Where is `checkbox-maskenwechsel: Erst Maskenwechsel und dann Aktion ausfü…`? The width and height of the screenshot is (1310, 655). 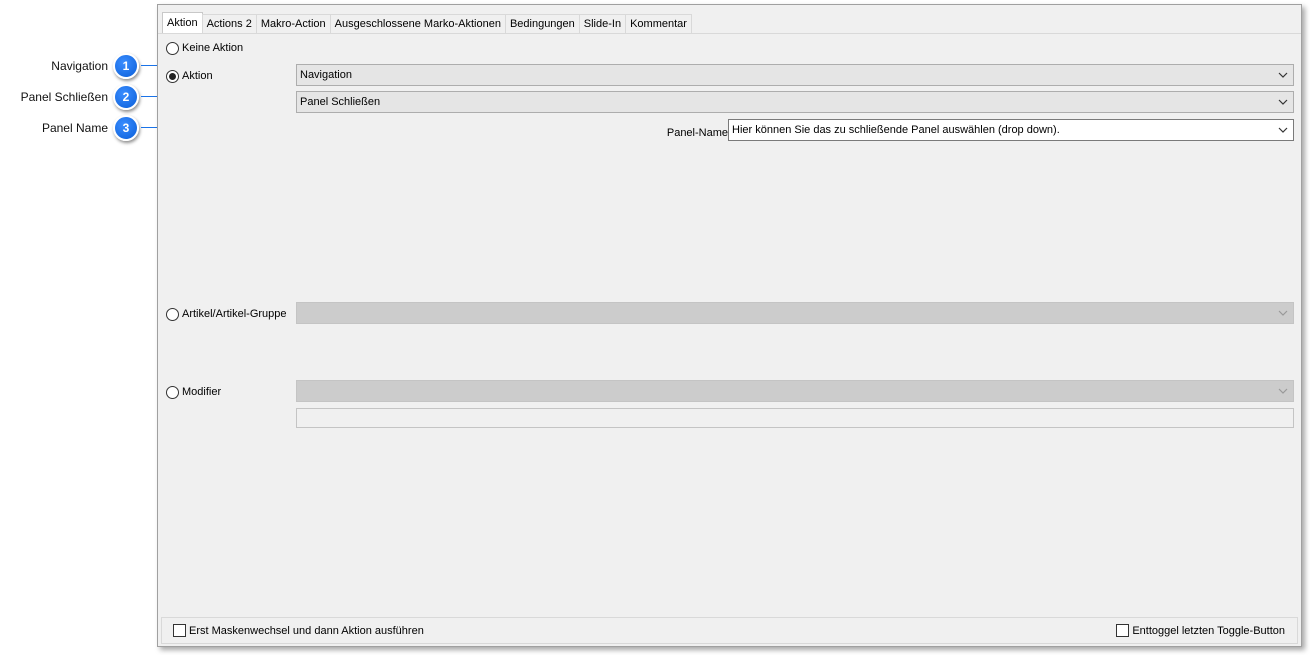
checkbox-maskenwechsel: Erst Maskenwechsel und dann Aktion ausfü… is located at coordinates (298, 630).